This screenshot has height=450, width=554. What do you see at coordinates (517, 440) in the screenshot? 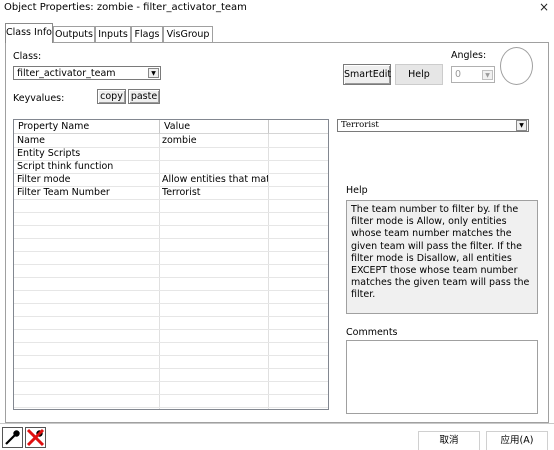
I see `apply-button: 应用(A)` at bounding box center [517, 440].